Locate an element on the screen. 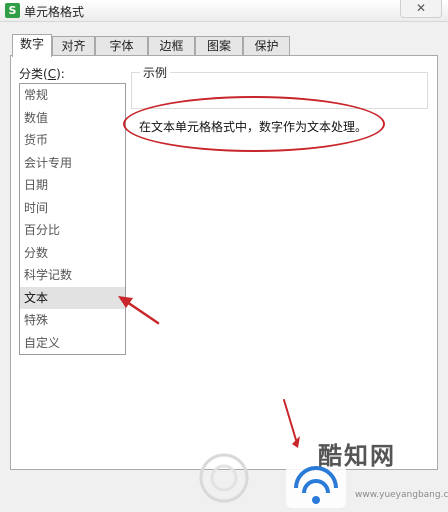 The height and width of the screenshot is (512, 448). tab-font: 字体 is located at coordinates (121, 46).